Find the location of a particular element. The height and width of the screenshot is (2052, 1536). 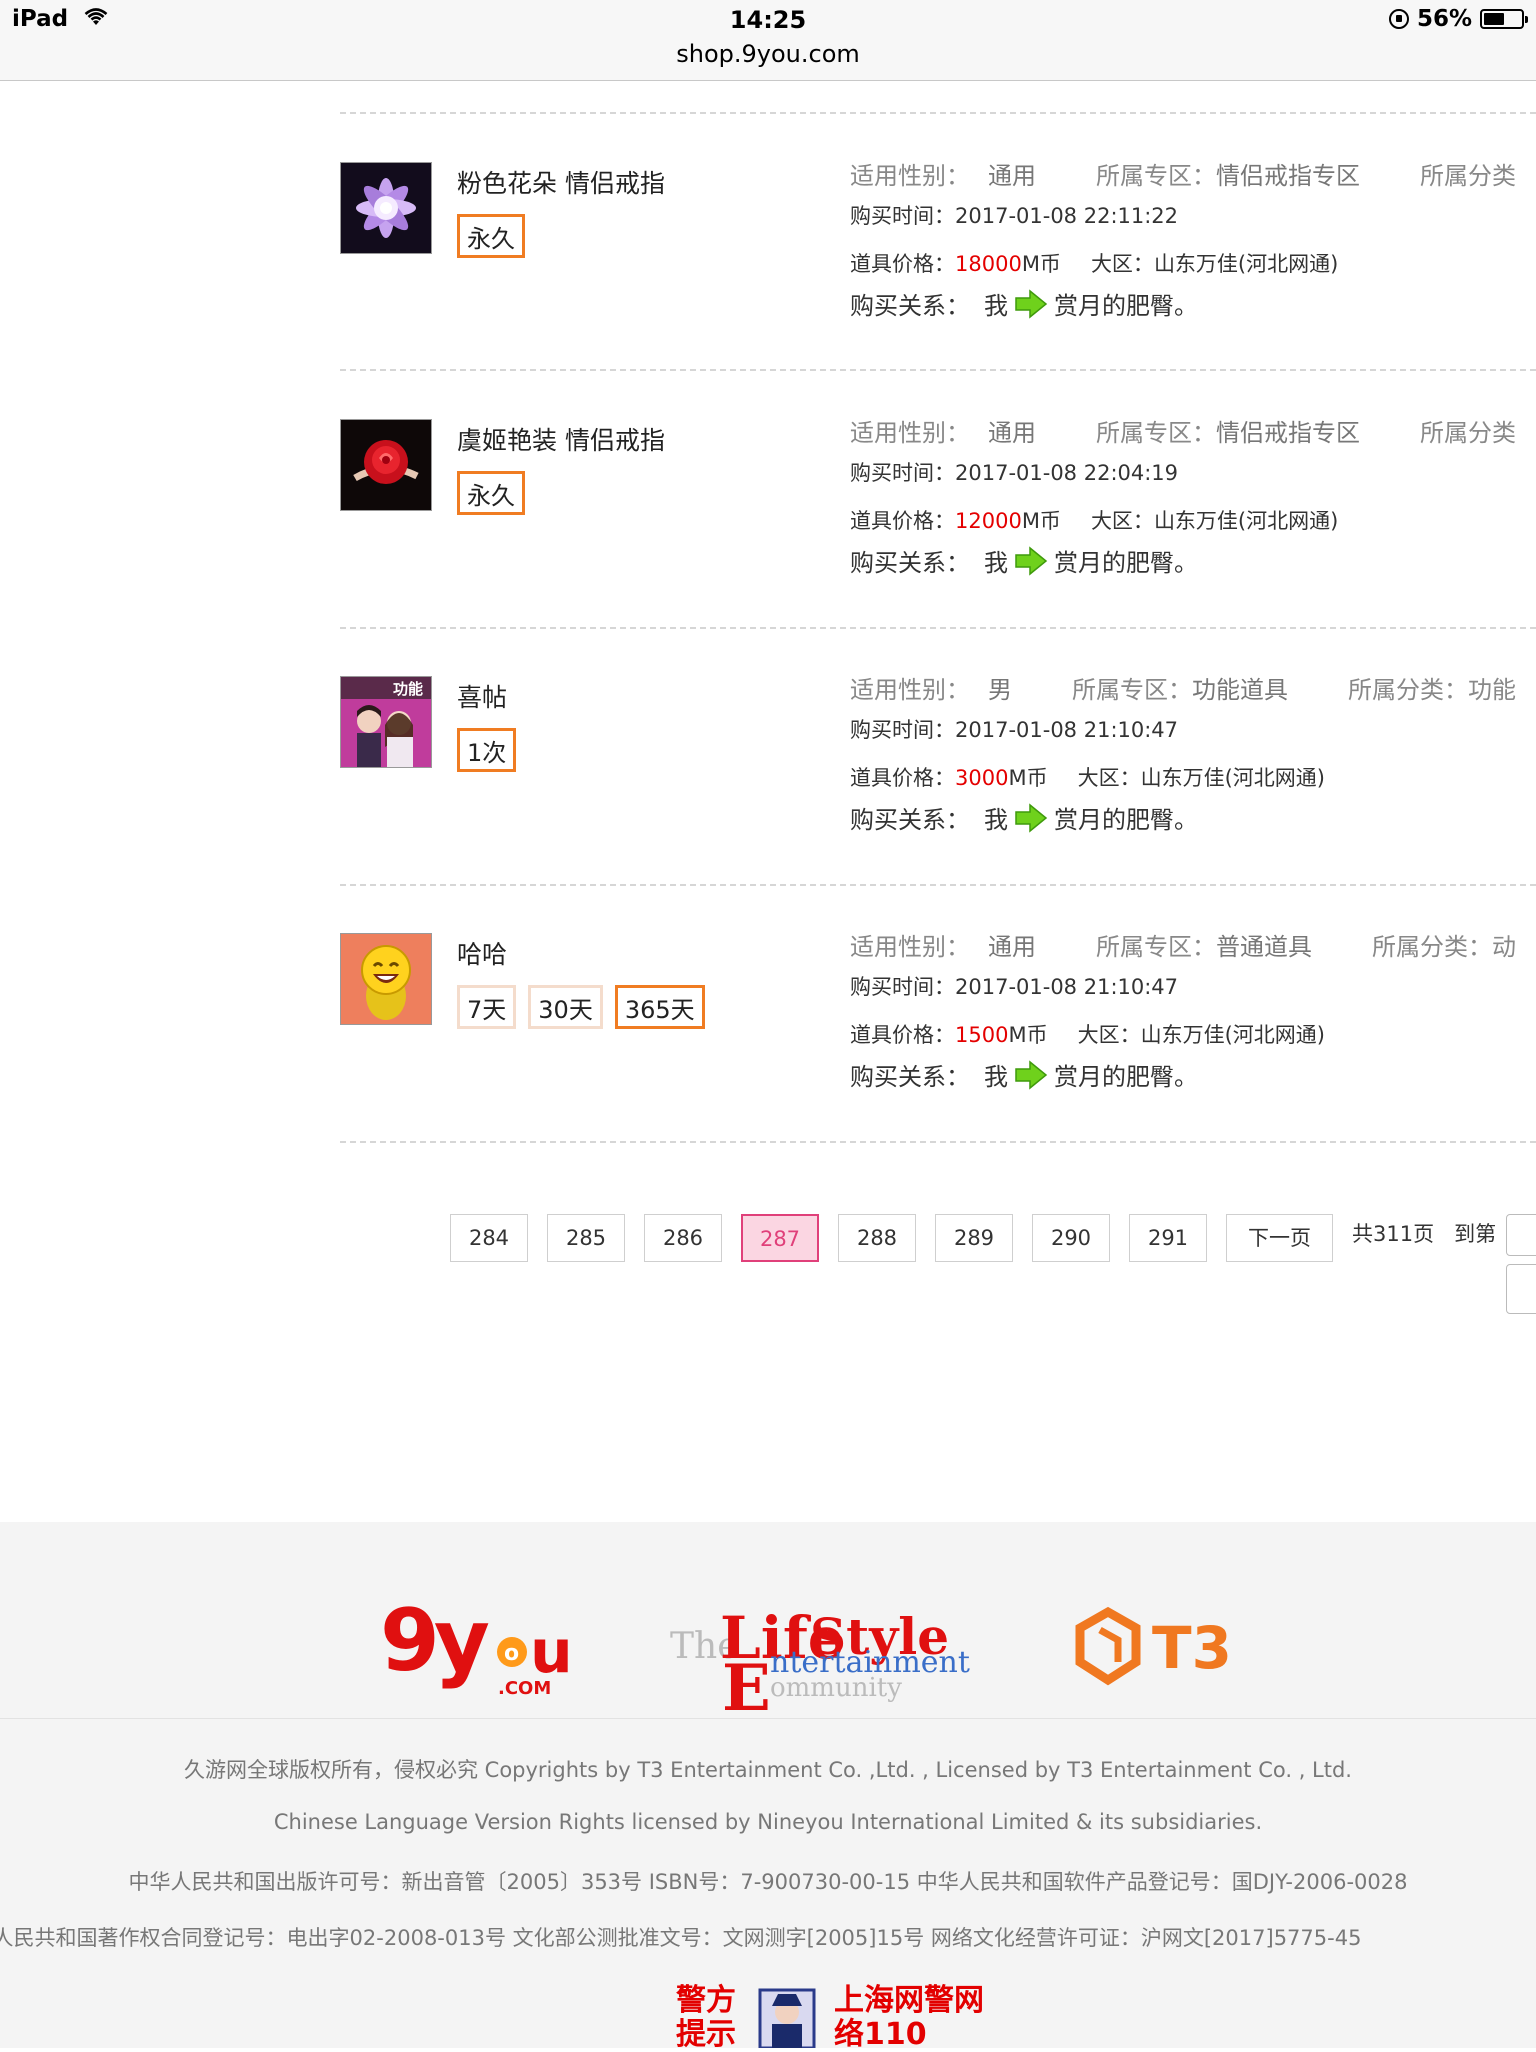

duration-option: 30天 is located at coordinates (565, 1007).